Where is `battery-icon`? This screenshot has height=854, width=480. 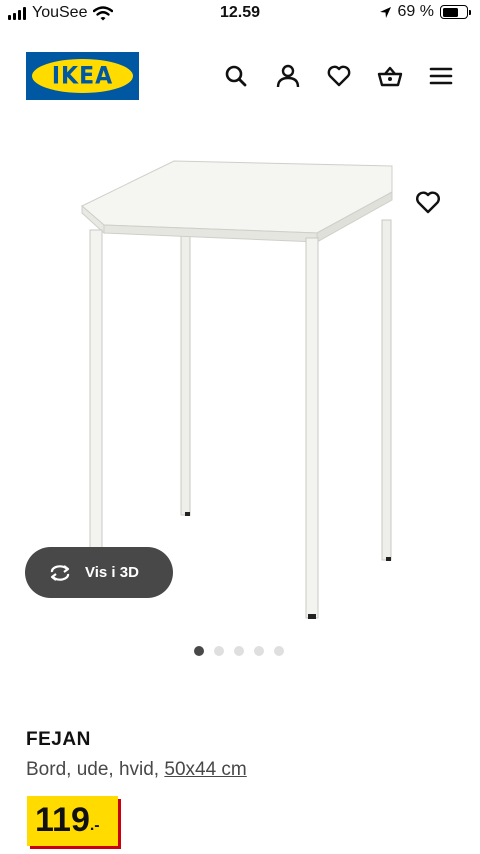
battery-icon is located at coordinates (455, 12).